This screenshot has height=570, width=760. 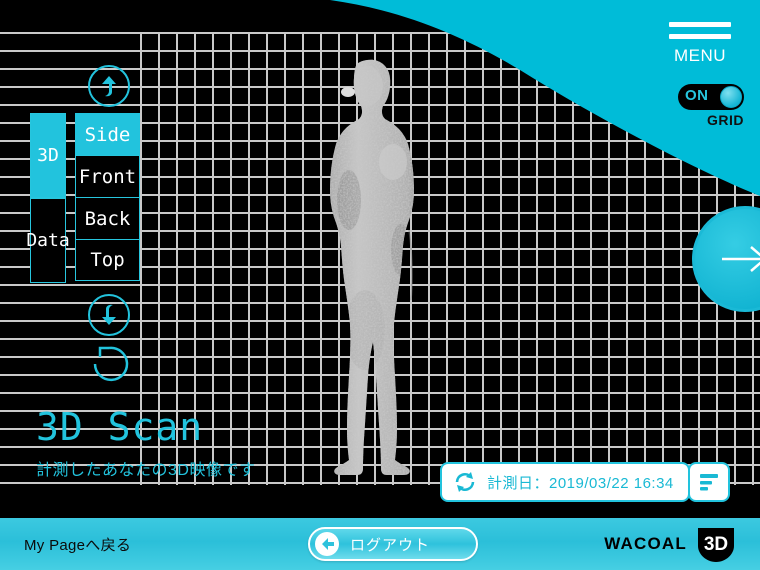 I want to click on page-title: 3D Scan, so click(x=120, y=427).